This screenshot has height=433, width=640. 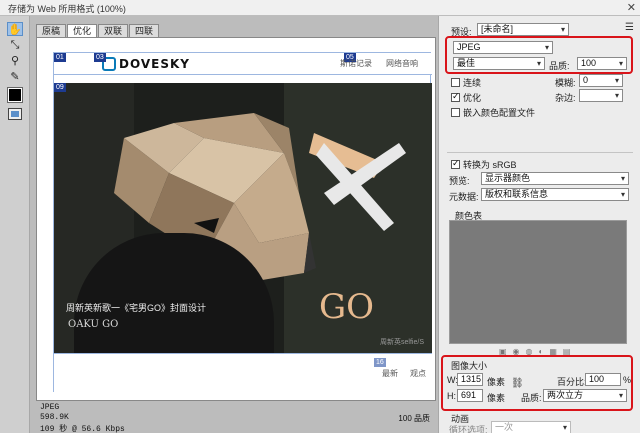 I want to click on logo-text: DOVESKY, so click(x=154, y=64).